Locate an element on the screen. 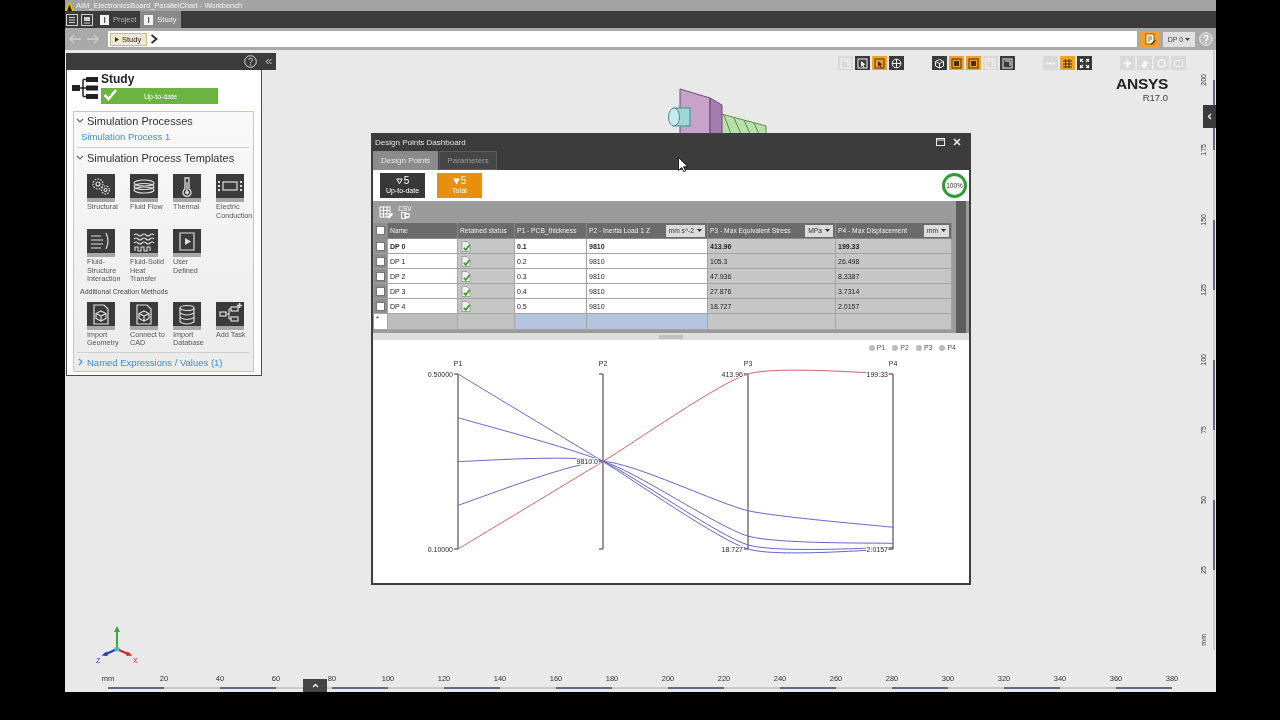 The height and width of the screenshot is (720, 1280). triangle-icon is located at coordinates (117, 39).